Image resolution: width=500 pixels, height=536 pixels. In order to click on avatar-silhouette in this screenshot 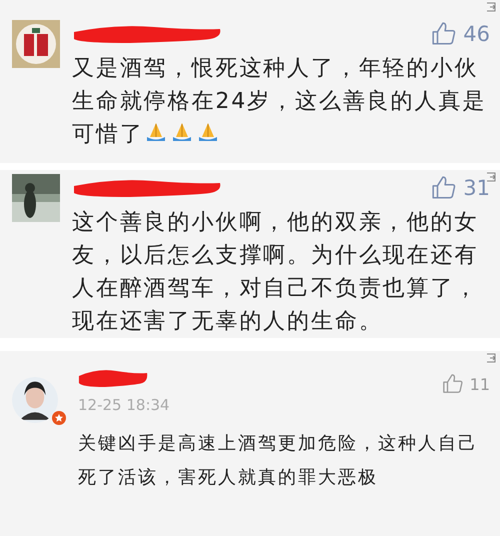, I will do `click(35, 400)`.